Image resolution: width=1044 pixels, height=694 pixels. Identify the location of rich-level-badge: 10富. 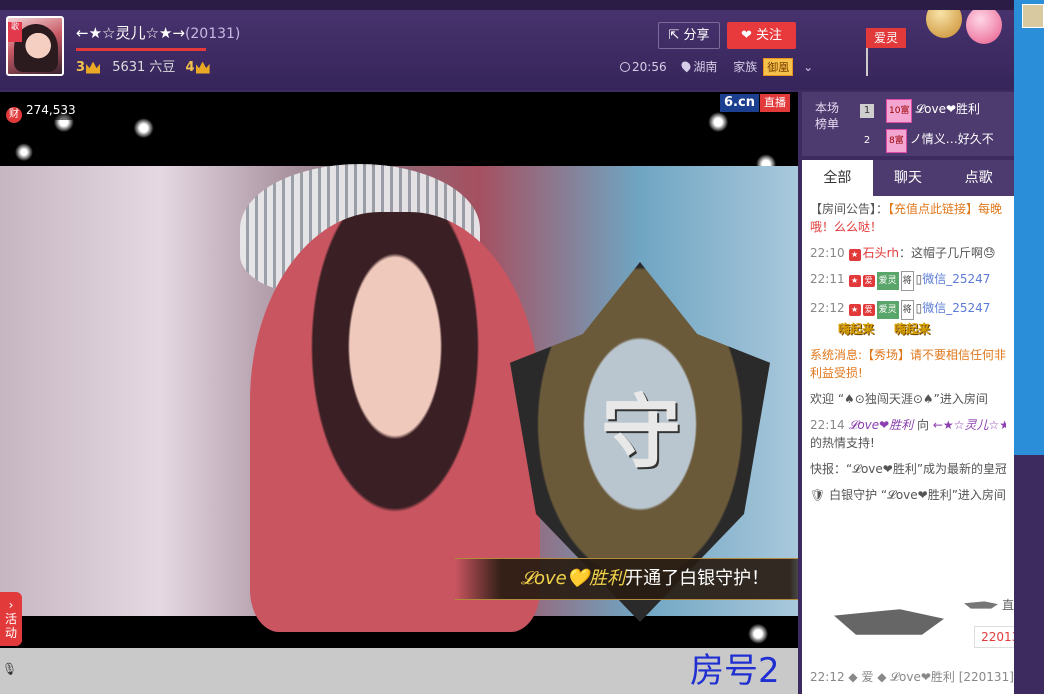
(899, 111).